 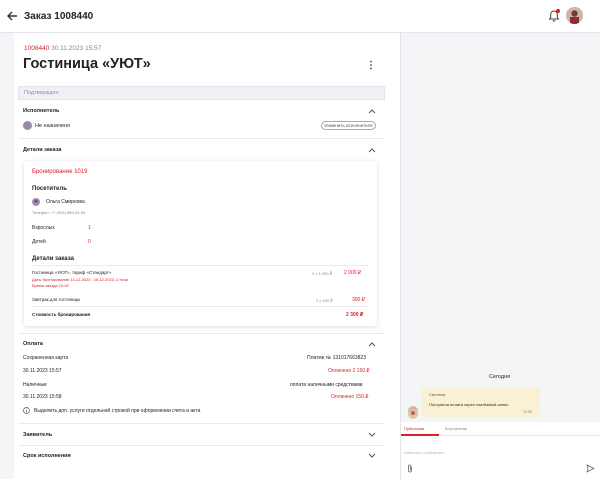 I want to click on item-qty: 2 x 150 ₽, so click(x=324, y=300).